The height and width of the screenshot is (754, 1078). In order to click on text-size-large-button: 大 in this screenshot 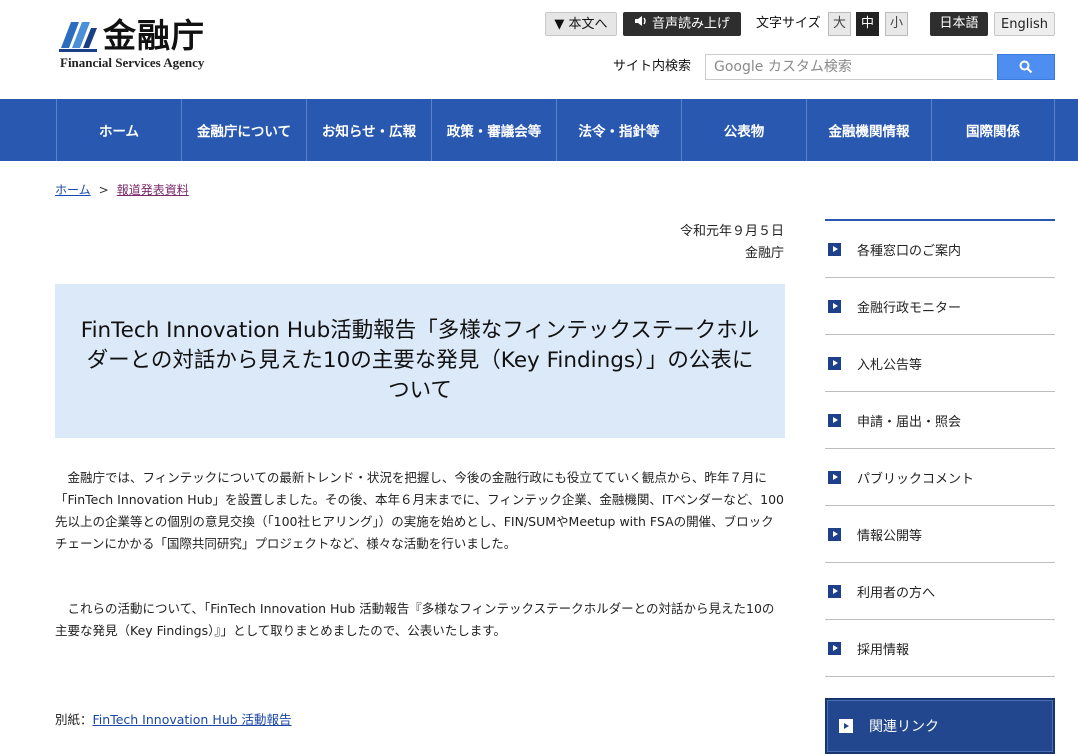, I will do `click(839, 24)`.